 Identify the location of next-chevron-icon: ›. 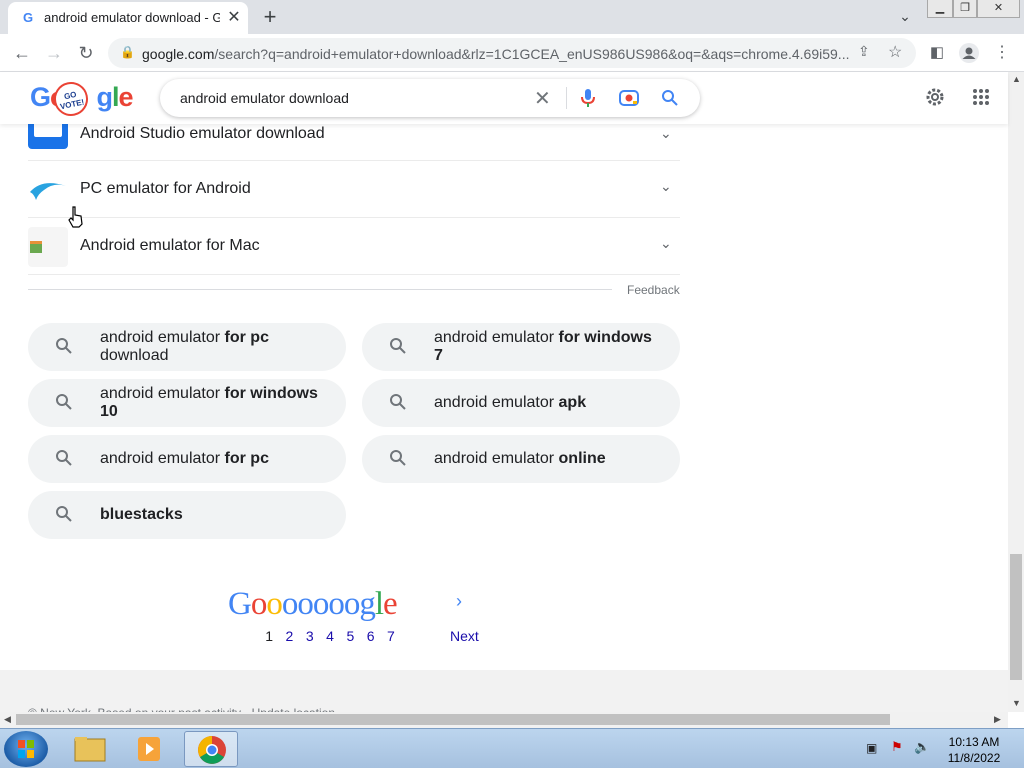
(459, 601).